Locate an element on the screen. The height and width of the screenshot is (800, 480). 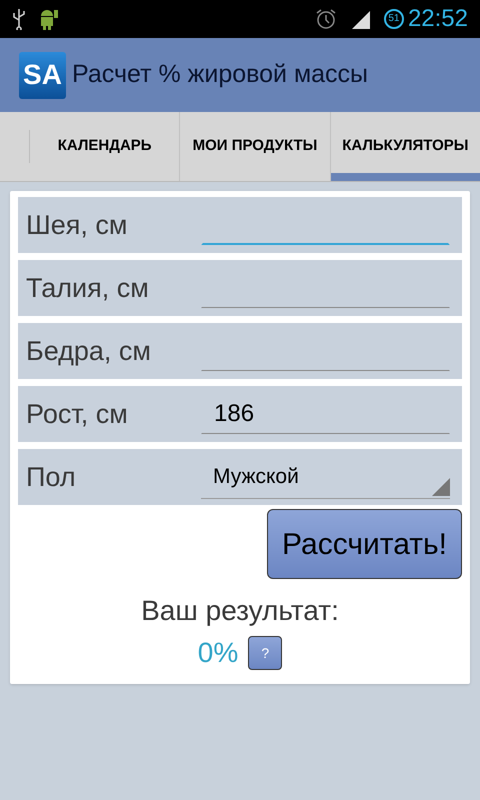
dropdown-arrow-icon is located at coordinates (441, 487).